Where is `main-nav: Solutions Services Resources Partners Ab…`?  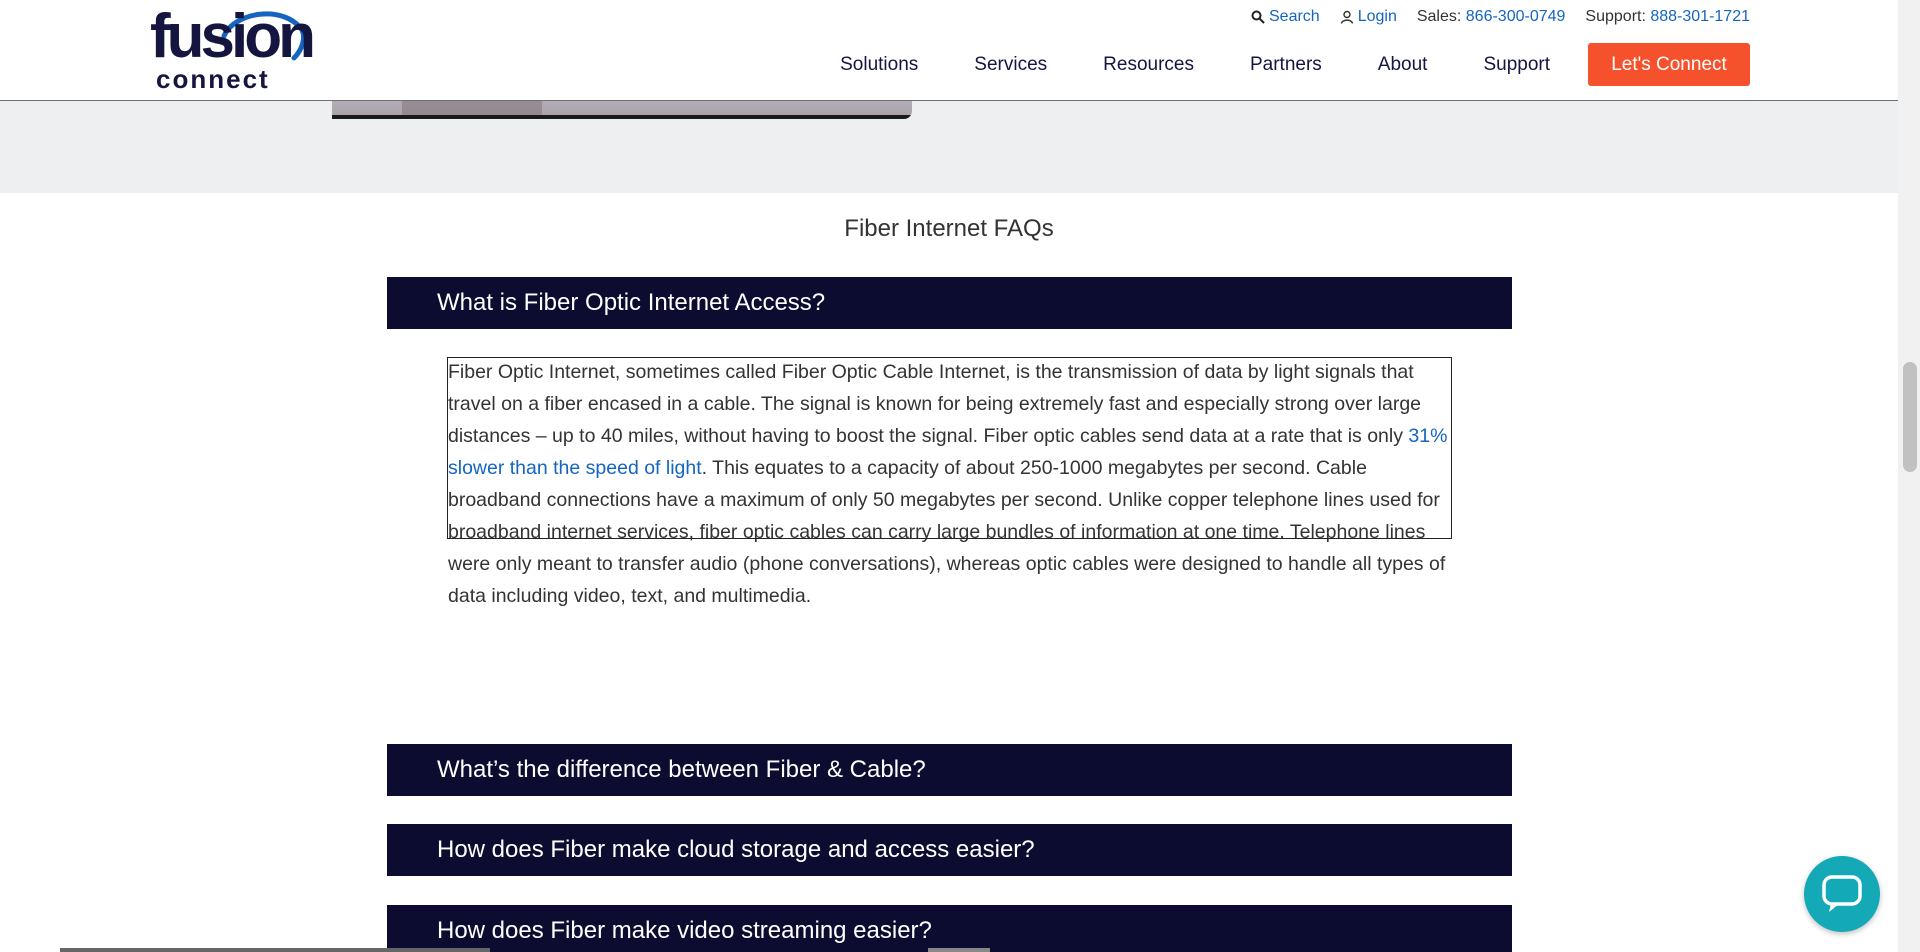 main-nav: Solutions Services Resources Partners Ab… is located at coordinates (1295, 64).